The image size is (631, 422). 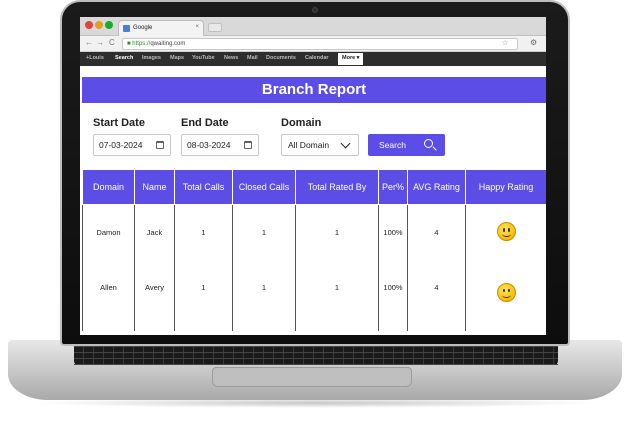 I want to click on wrench-icon: ⚙, so click(x=533, y=42).